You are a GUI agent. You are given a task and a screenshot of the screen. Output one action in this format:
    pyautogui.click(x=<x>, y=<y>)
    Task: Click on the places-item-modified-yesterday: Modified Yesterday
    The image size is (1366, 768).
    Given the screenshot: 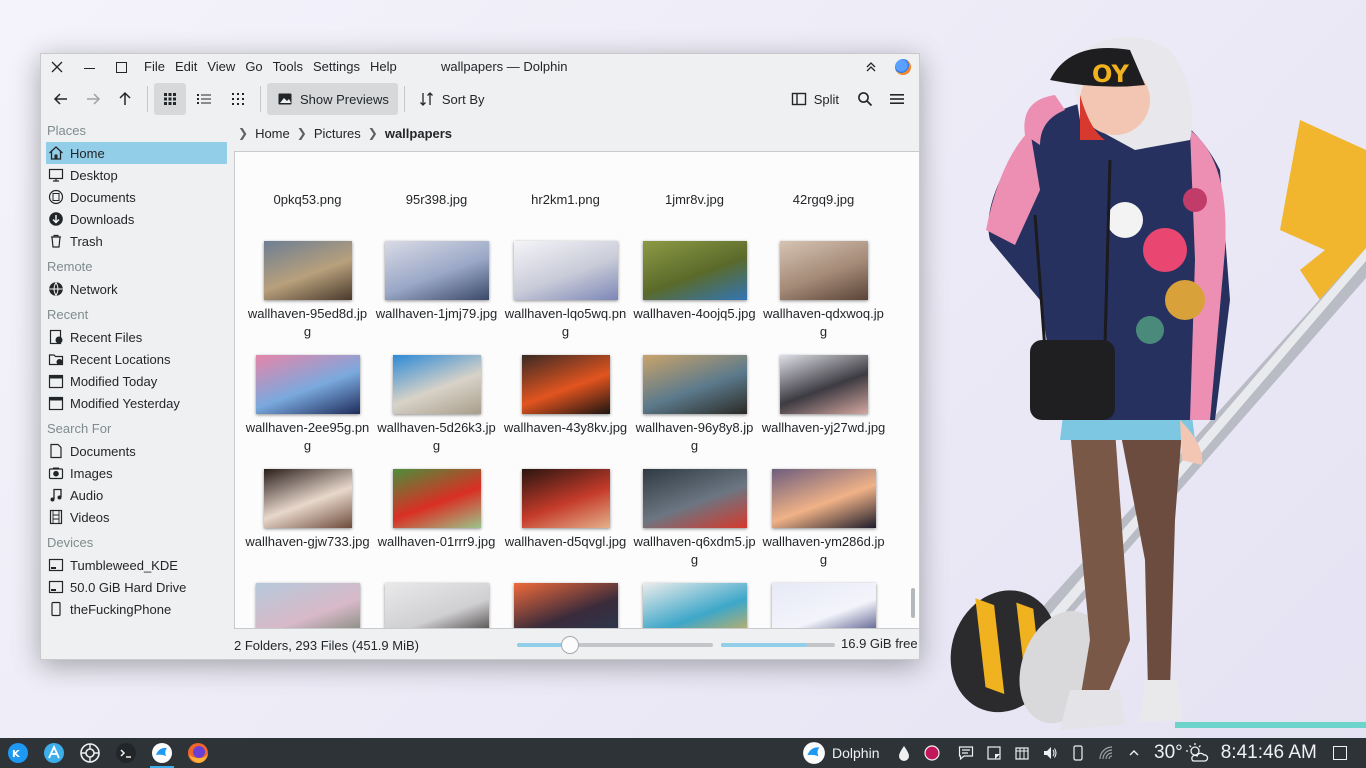 What is the action you would take?
    pyautogui.click(x=136, y=403)
    